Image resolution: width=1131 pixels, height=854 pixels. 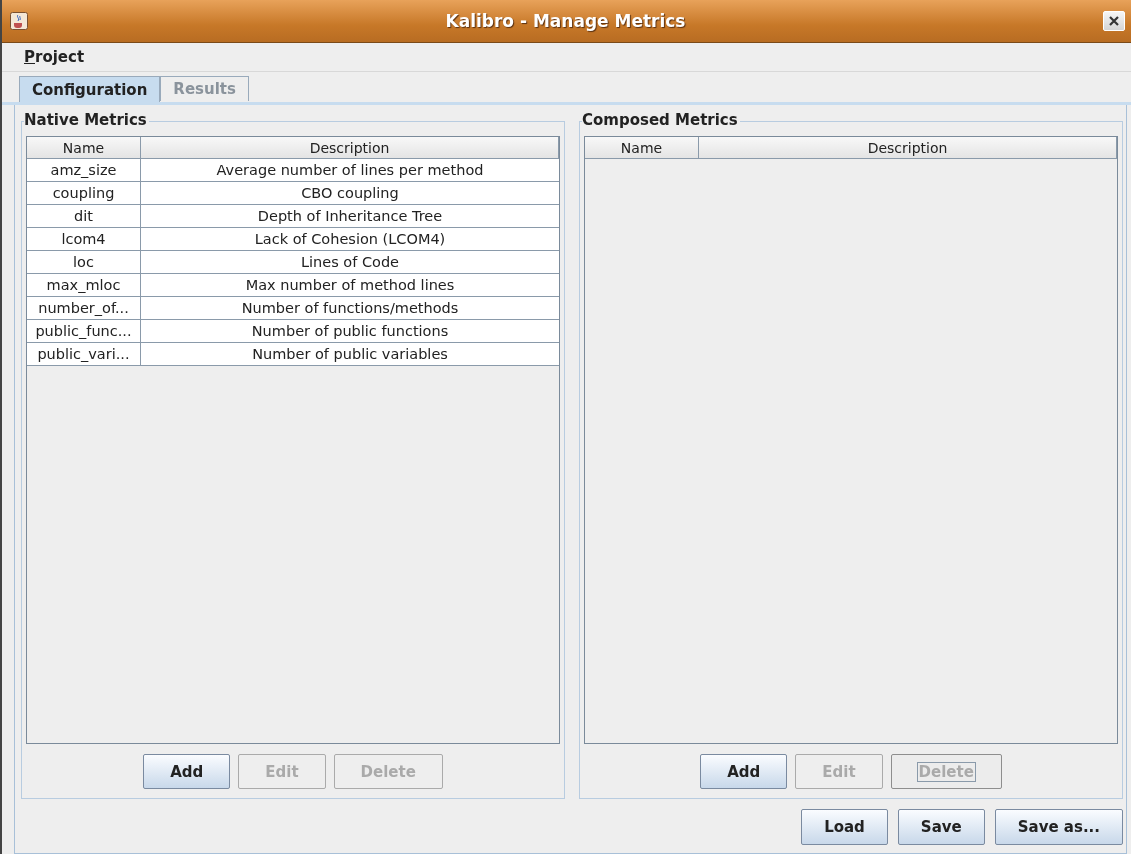 I want to click on table-cell-text: Lack of Cohesion (LCOM4), so click(x=350, y=239).